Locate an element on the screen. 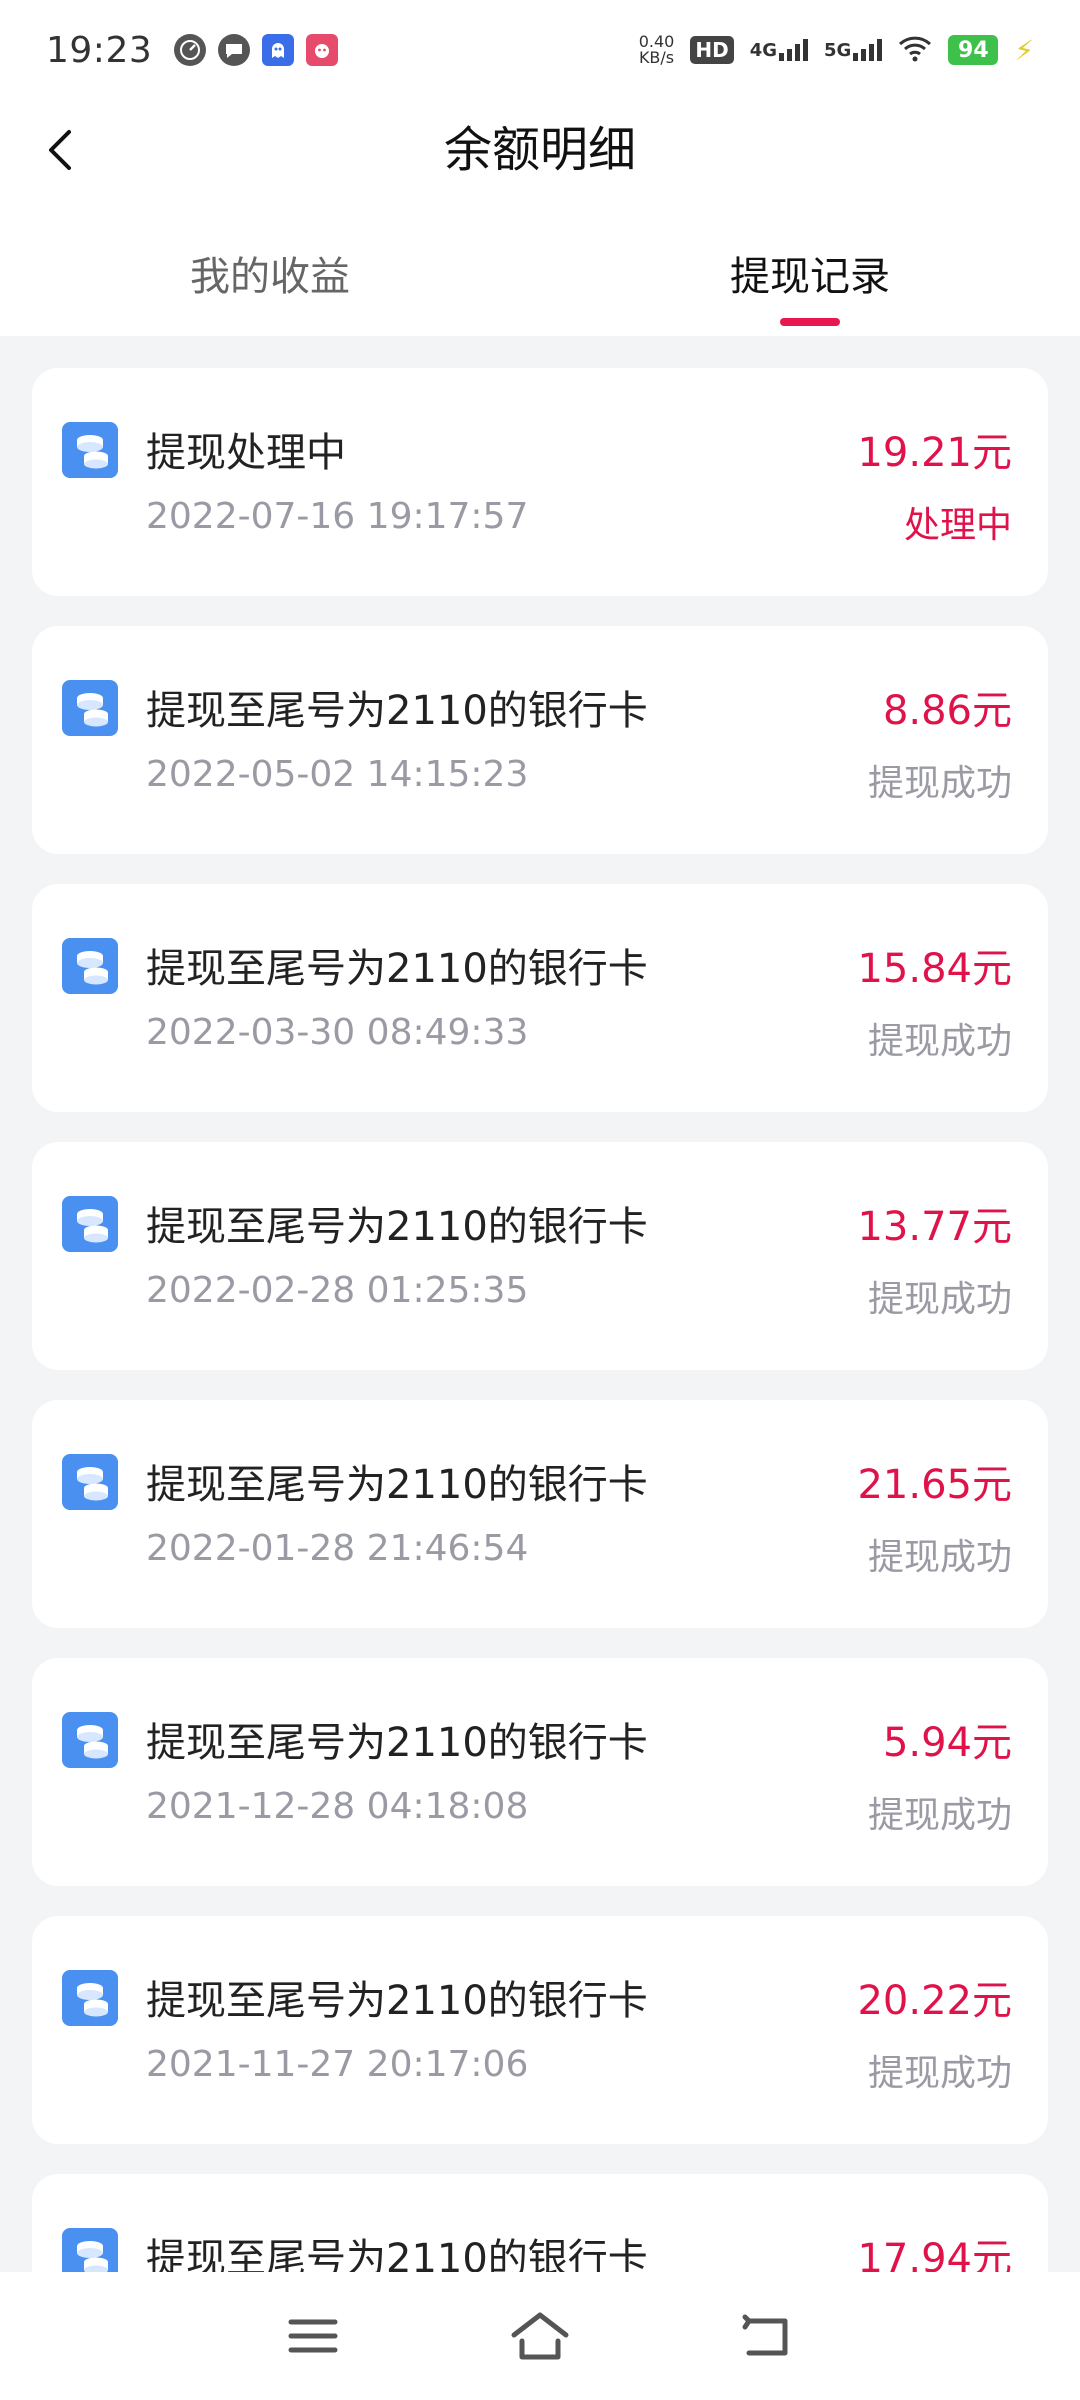 This screenshot has height=2400, width=1080. ghost-app-icon is located at coordinates (278, 50).